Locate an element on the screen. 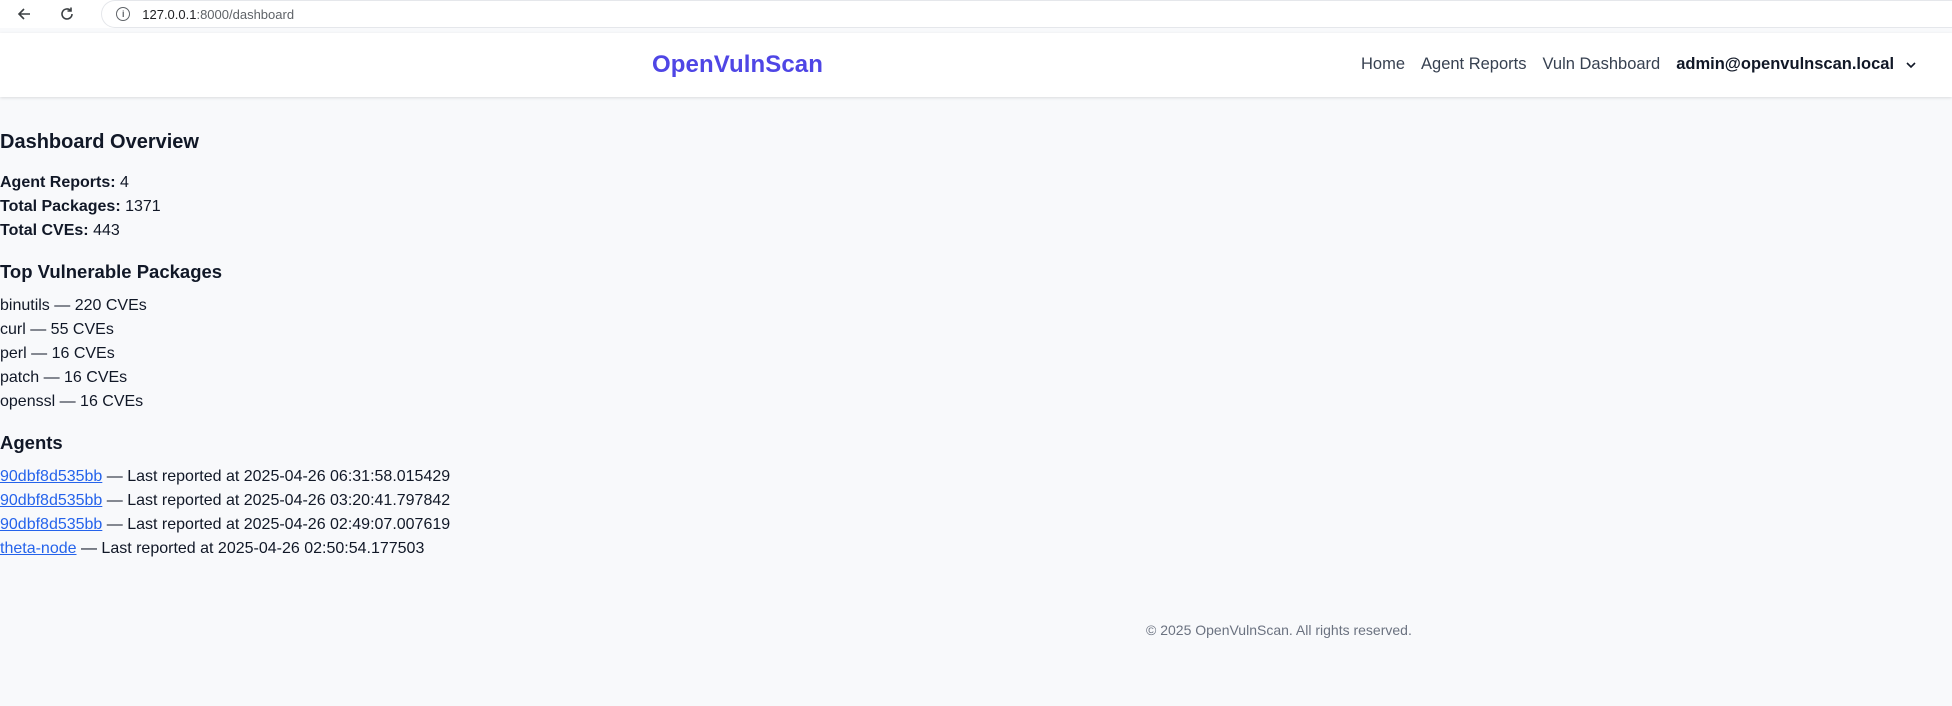  stat-label: Total CVEs: is located at coordinates (44, 230).